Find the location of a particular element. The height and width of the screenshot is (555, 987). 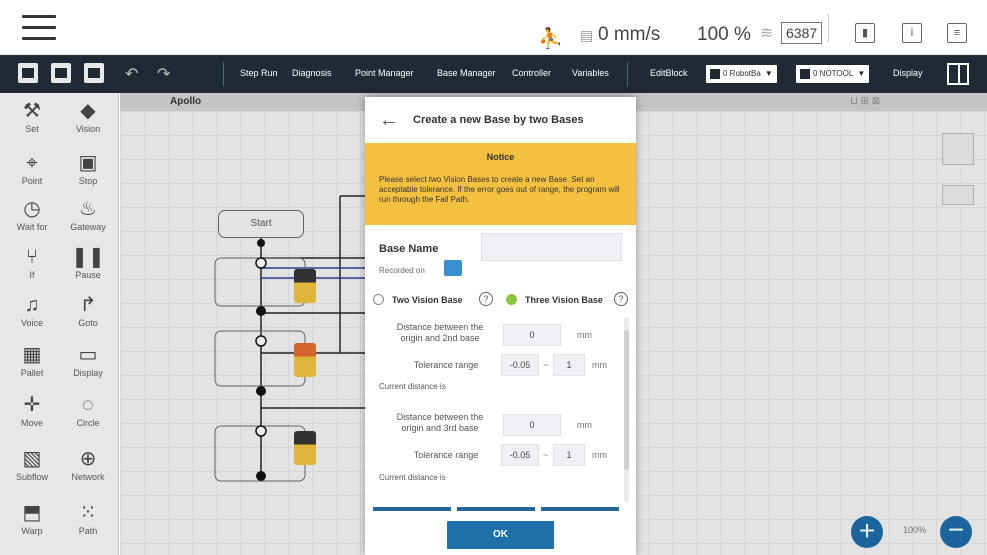

tolerance-3rd-unit: mm is located at coordinates (599, 455).